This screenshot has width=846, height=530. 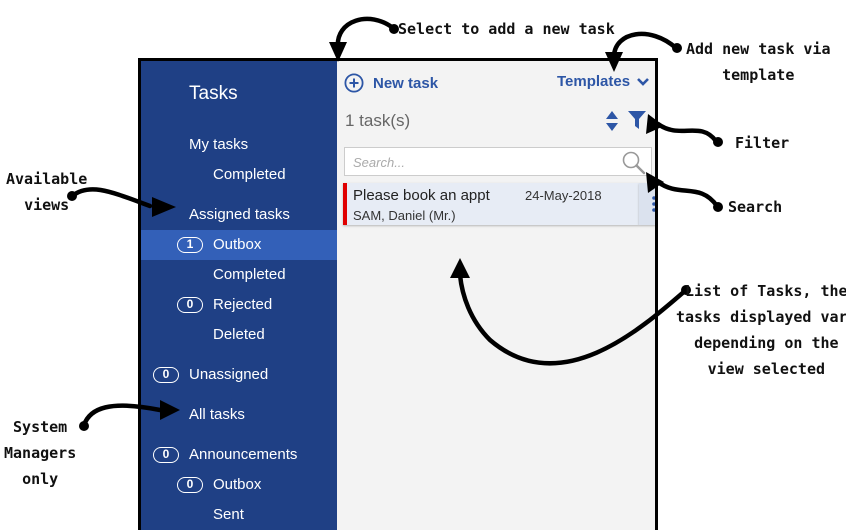 What do you see at coordinates (766, 343) in the screenshot?
I see `annotation-line: depending on the` at bounding box center [766, 343].